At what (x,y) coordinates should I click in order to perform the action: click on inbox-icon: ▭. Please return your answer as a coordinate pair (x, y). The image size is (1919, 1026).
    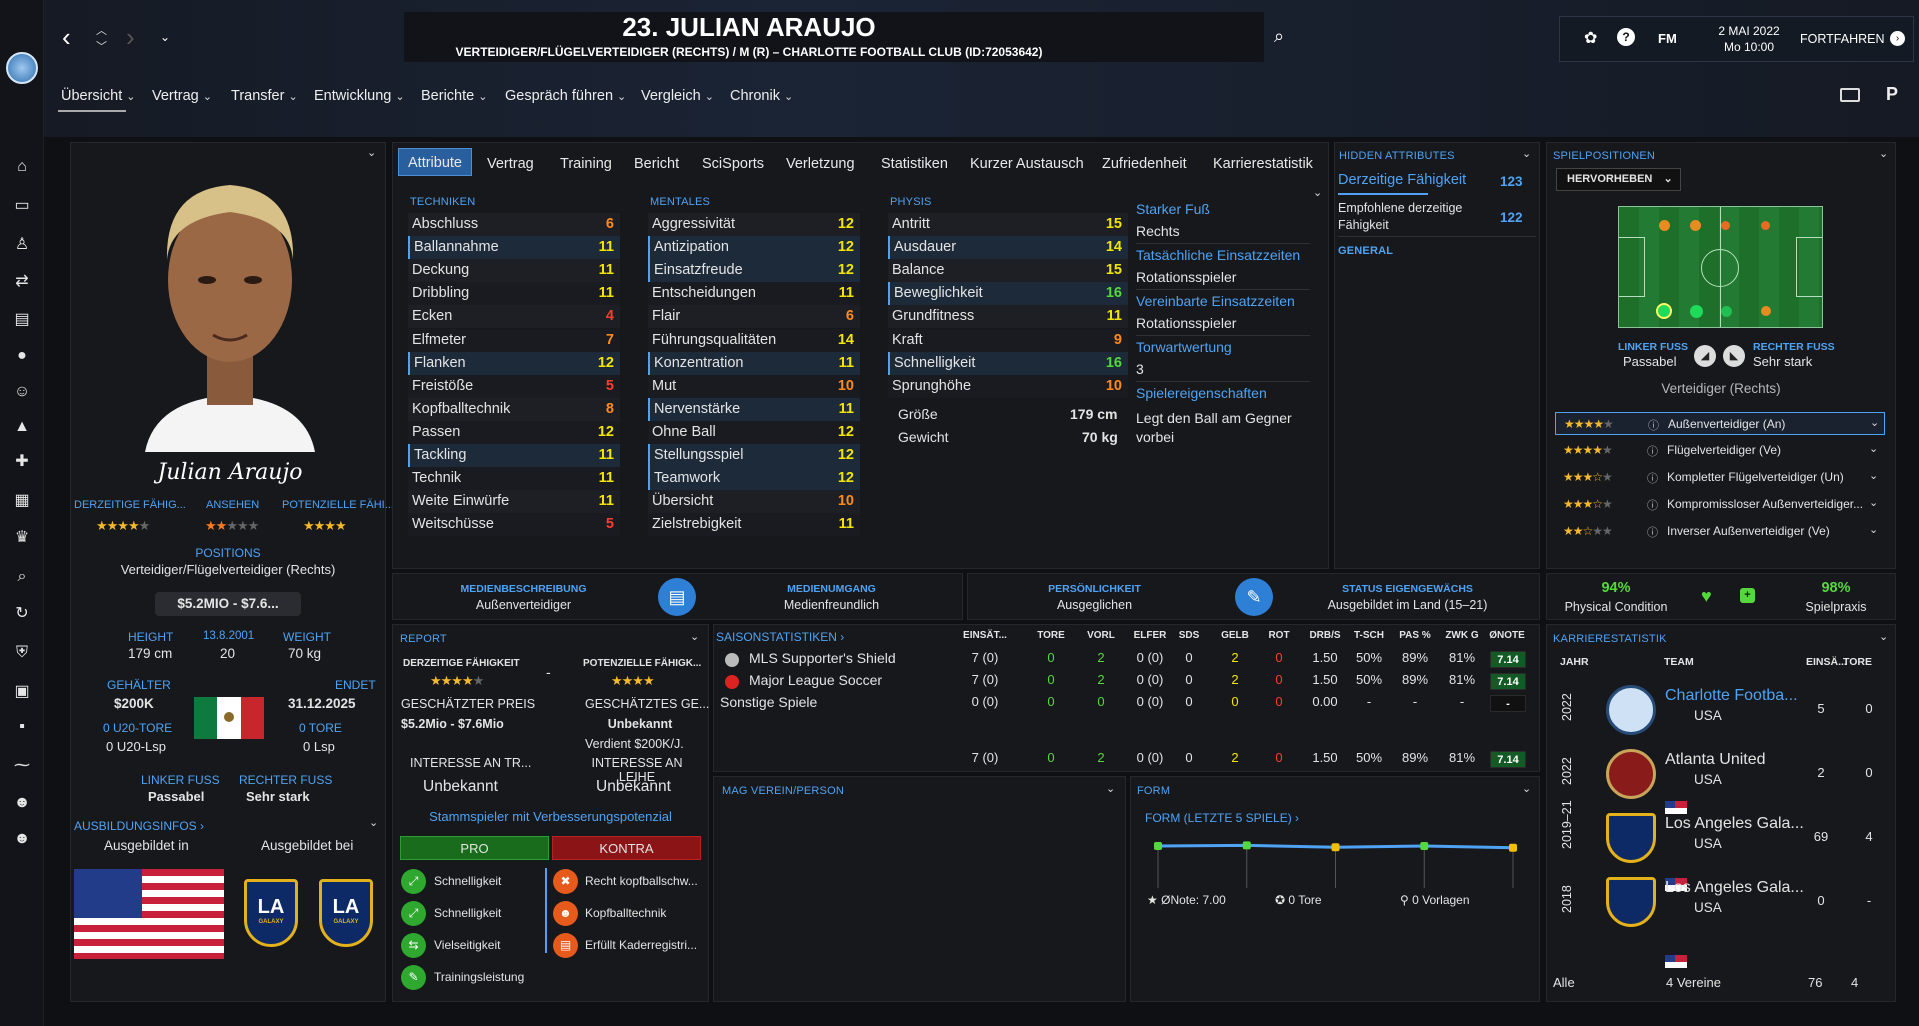
    Looking at the image, I should click on (22, 206).